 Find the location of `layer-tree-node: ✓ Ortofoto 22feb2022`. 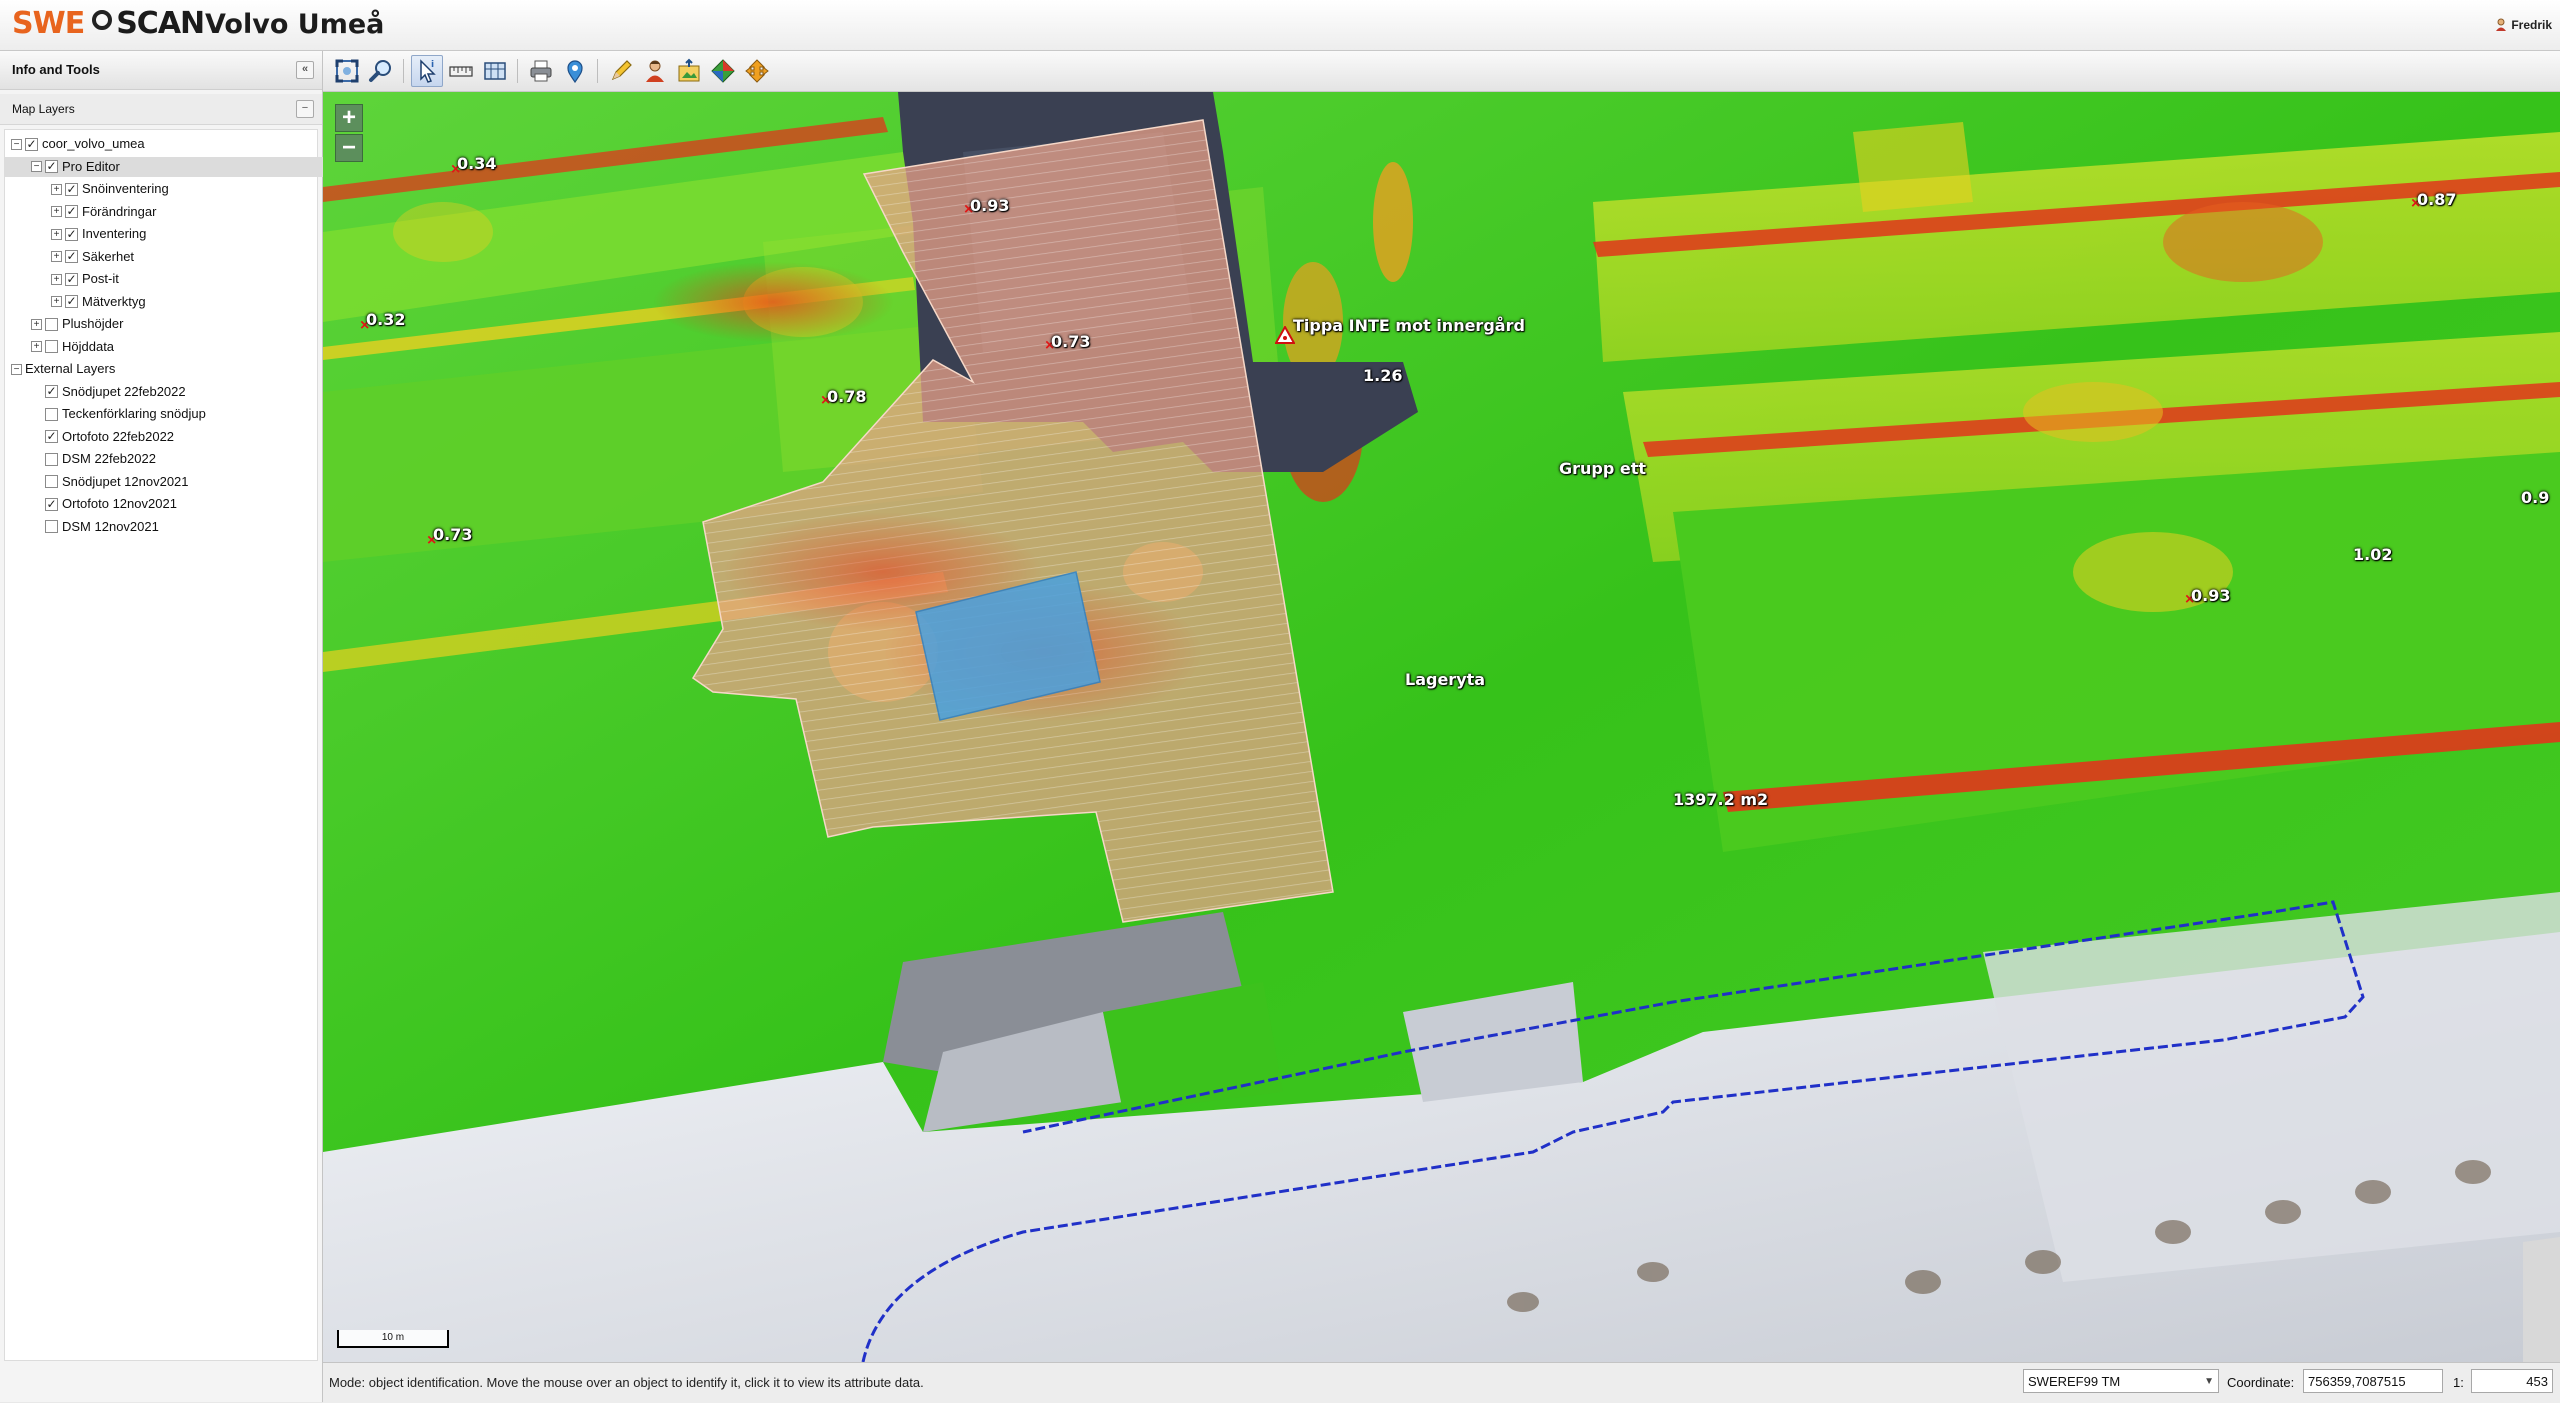

layer-tree-node: ✓ Ortofoto 22feb2022 is located at coordinates (102, 437).